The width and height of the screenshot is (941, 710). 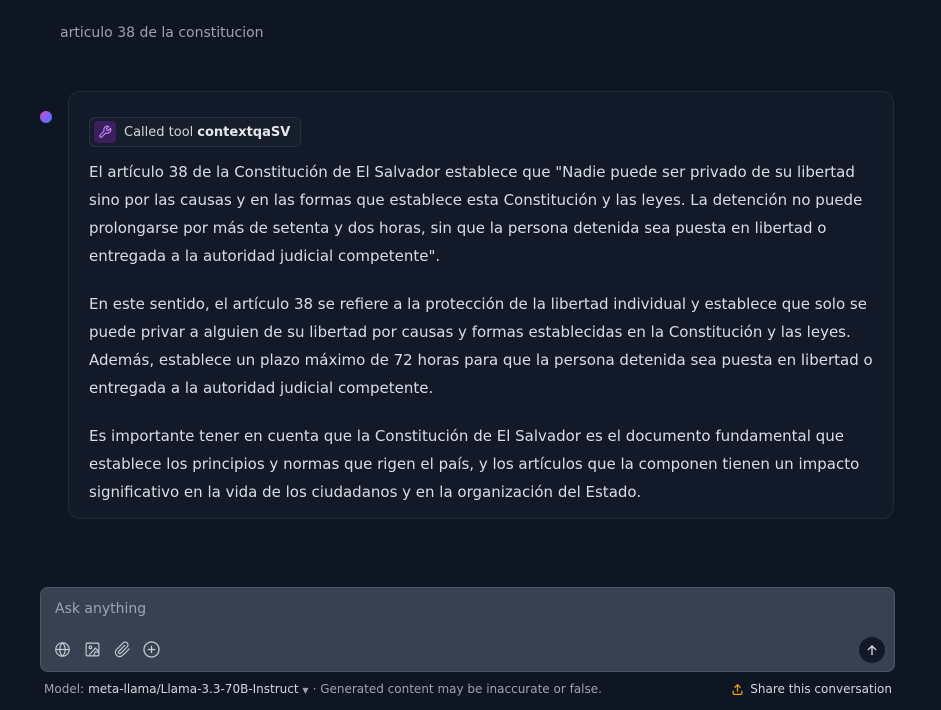 I want to click on chat-composer, so click(x=467, y=629).